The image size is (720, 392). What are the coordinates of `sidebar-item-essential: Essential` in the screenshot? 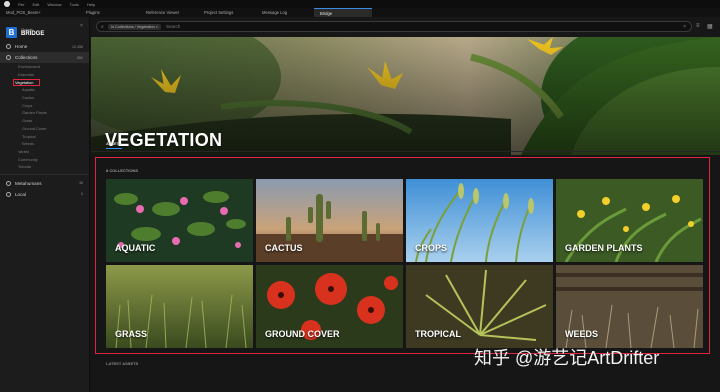 It's located at (44, 75).